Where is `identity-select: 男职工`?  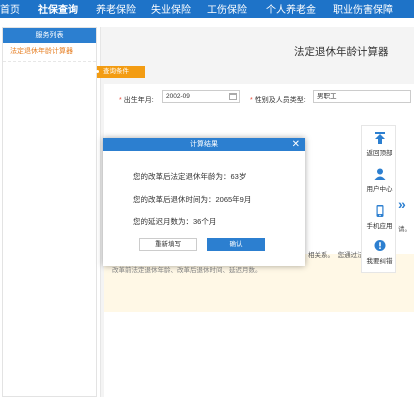
identity-select: 男职工 is located at coordinates (362, 96).